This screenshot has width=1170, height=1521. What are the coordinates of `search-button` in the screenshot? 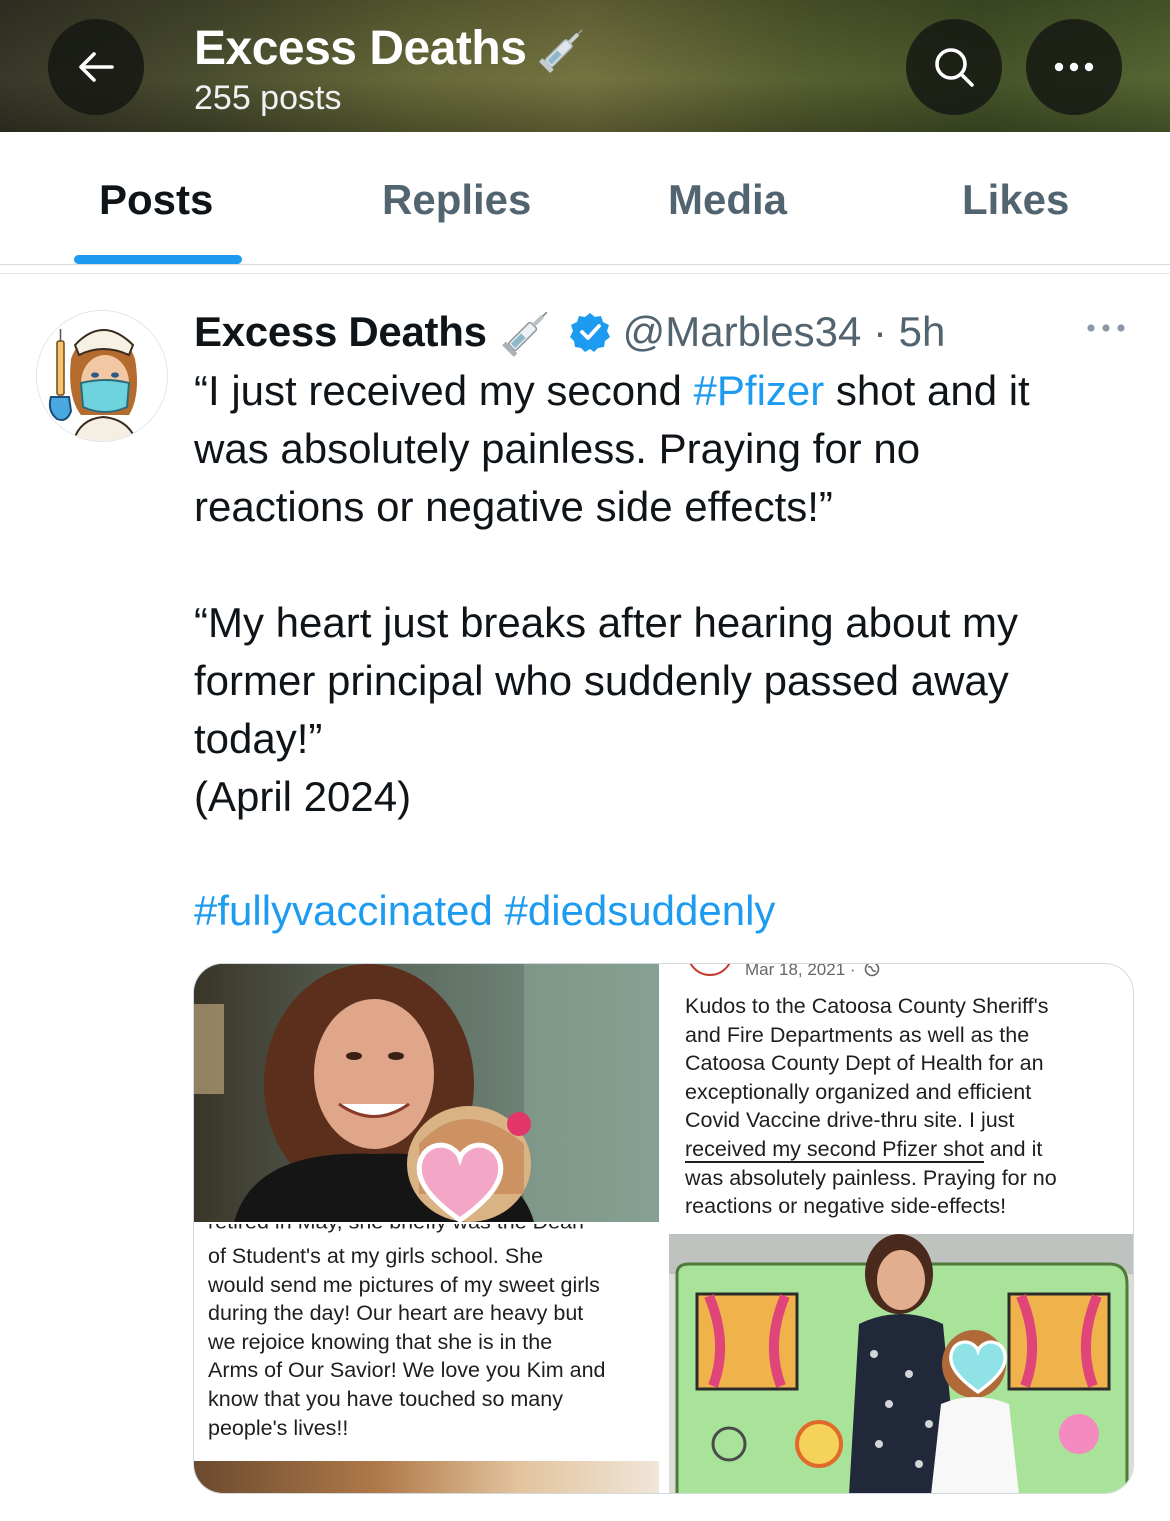 It's located at (954, 67).